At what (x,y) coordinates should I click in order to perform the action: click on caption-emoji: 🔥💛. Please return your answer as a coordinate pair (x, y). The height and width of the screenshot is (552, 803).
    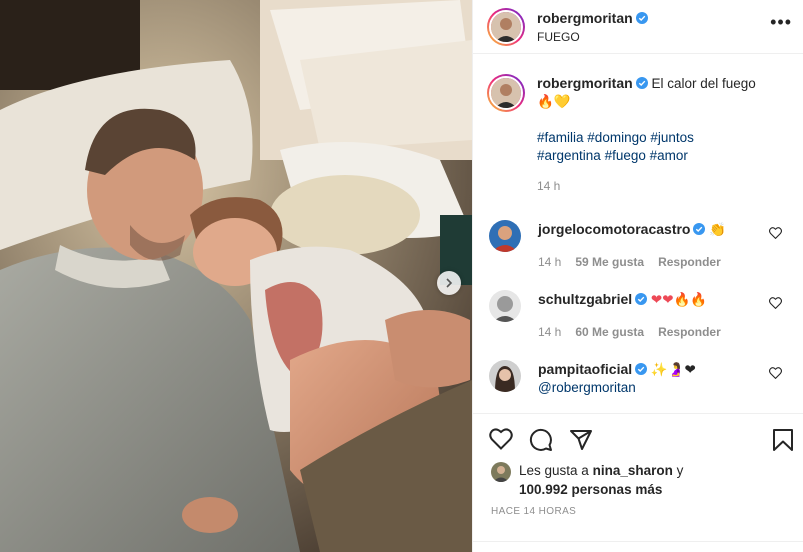
    Looking at the image, I should click on (554, 101).